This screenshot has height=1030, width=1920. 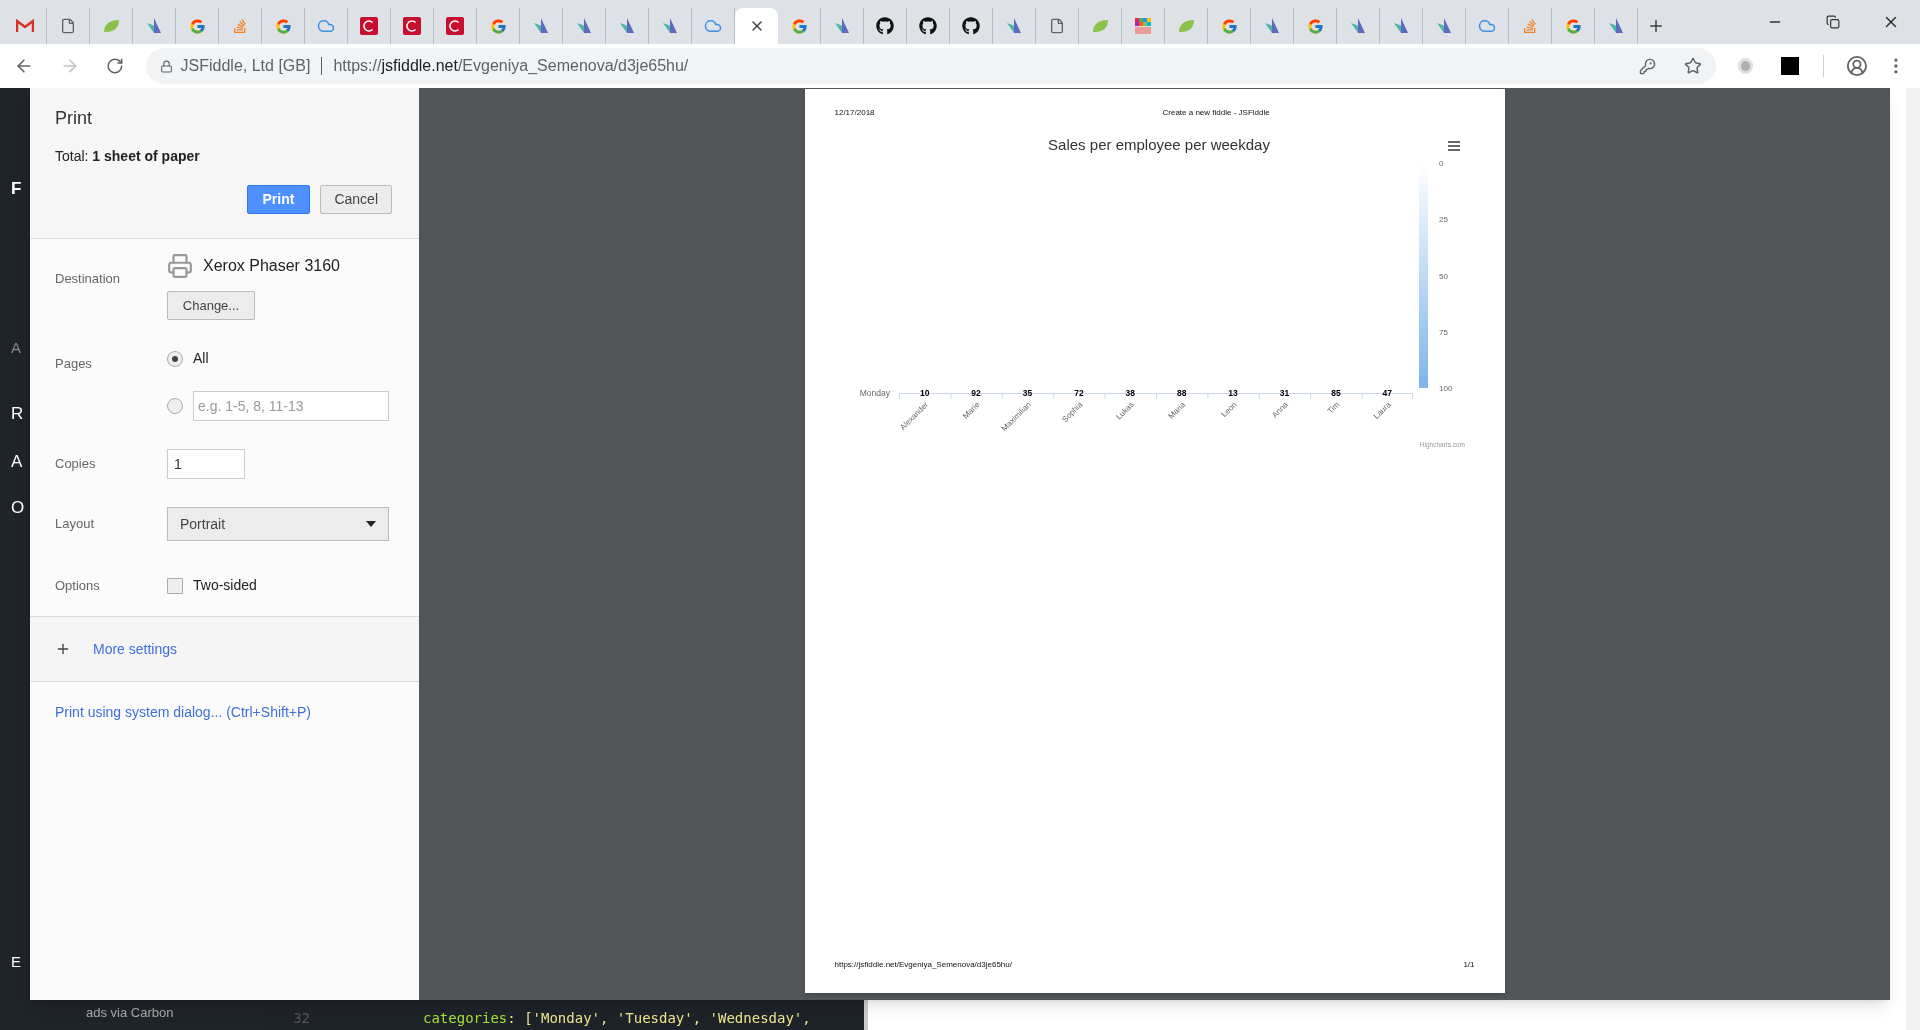 I want to click on data-label: 85, so click(x=1335, y=393).